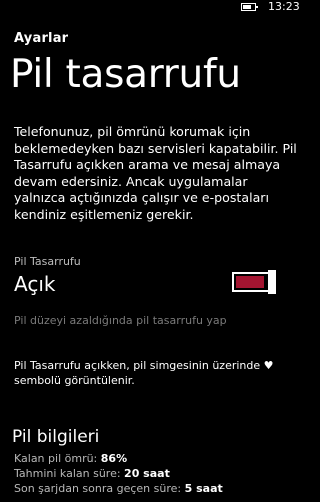  Describe the element at coordinates (35, 284) in the screenshot. I see `toggle-state-text: Açık` at that location.